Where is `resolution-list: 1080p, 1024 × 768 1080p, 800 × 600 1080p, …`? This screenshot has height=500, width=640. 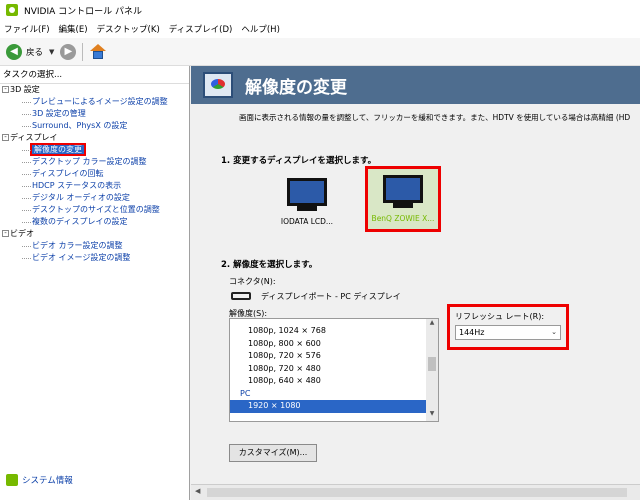 resolution-list: 1080p, 1024 × 768 1080p, 800 × 600 1080p, … is located at coordinates (334, 370).